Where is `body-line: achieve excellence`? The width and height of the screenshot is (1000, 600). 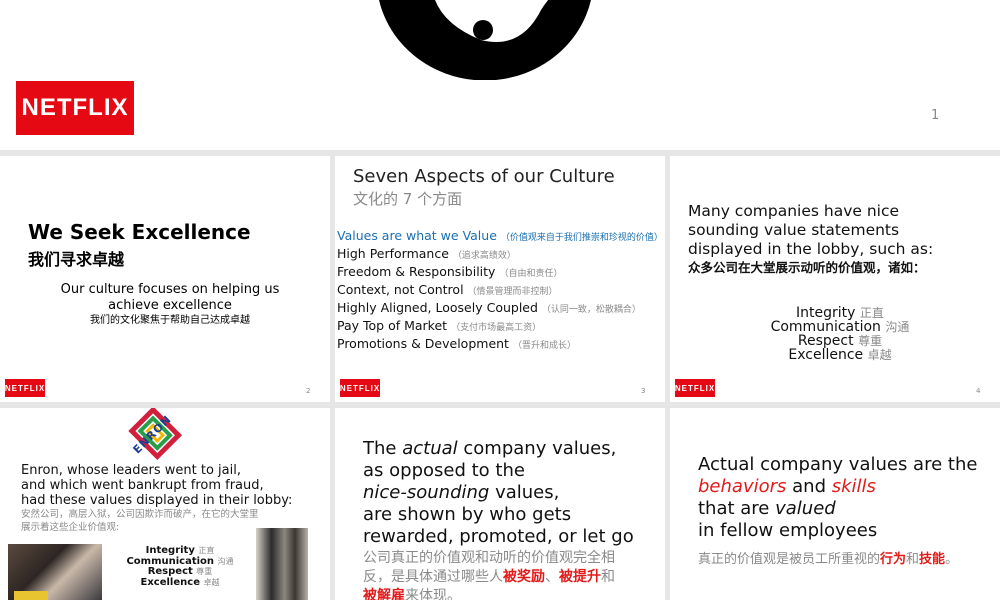 body-line: achieve excellence is located at coordinates (170, 305).